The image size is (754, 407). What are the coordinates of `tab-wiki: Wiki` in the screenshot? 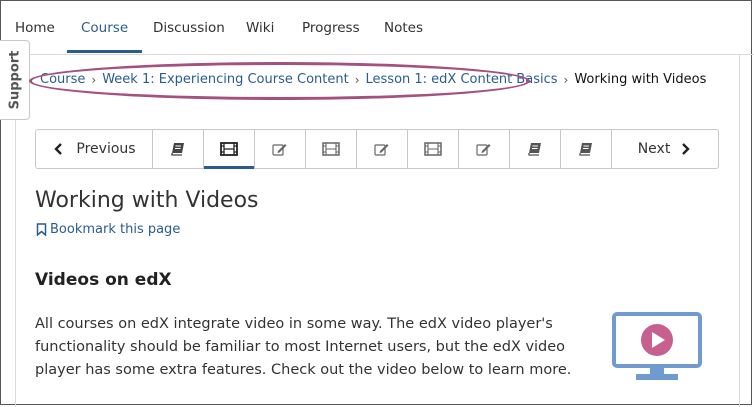 It's located at (260, 36).